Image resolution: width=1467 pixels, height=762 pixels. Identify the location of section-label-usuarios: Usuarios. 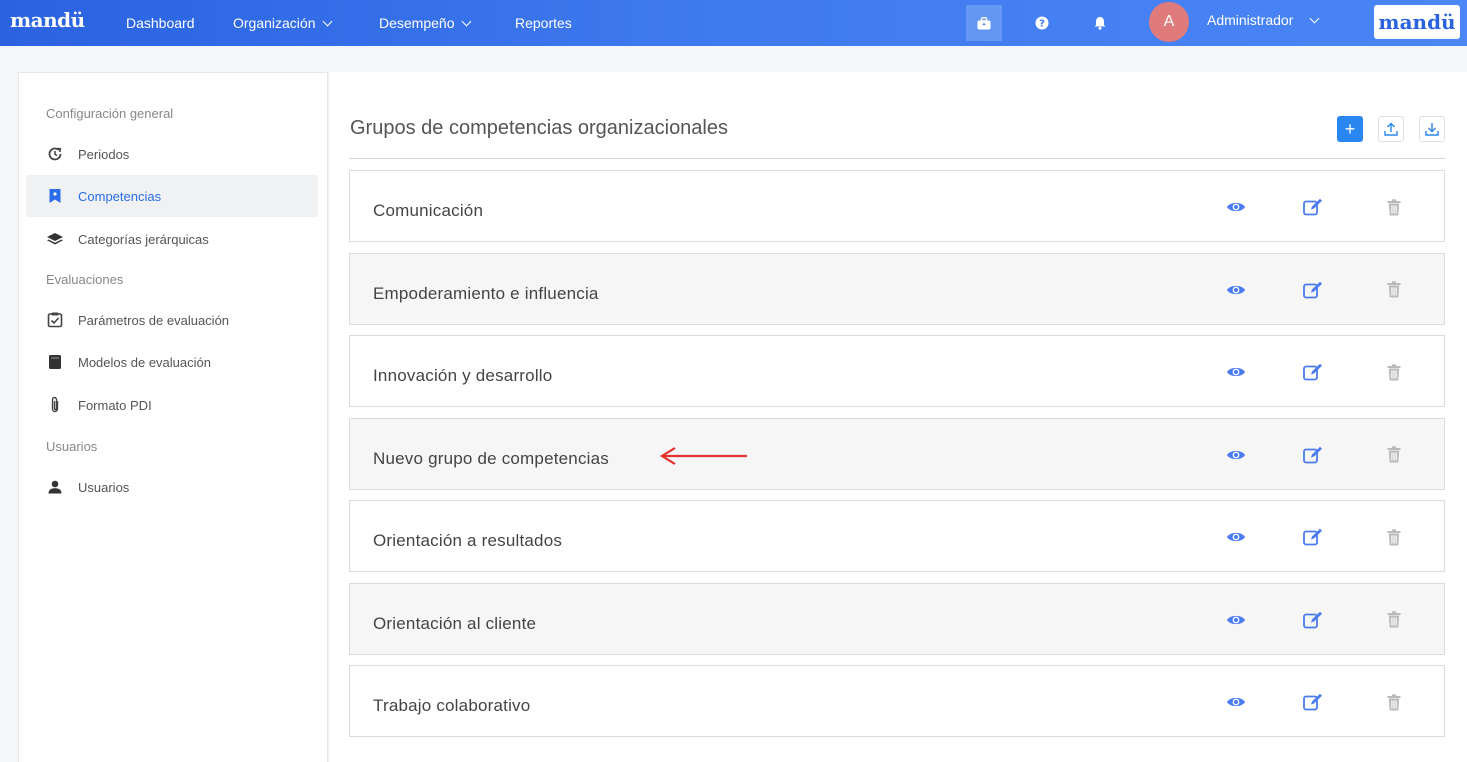
(72, 446).